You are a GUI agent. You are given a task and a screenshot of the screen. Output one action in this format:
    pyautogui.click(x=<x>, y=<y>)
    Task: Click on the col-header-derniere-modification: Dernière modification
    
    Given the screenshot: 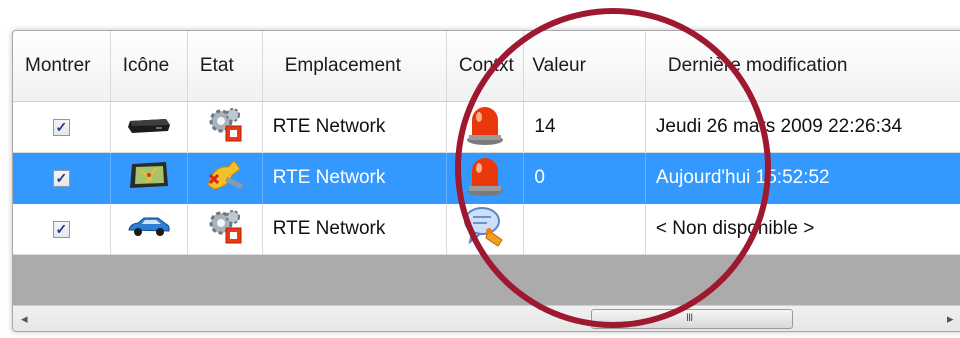 What is the action you would take?
    pyautogui.click(x=802, y=66)
    